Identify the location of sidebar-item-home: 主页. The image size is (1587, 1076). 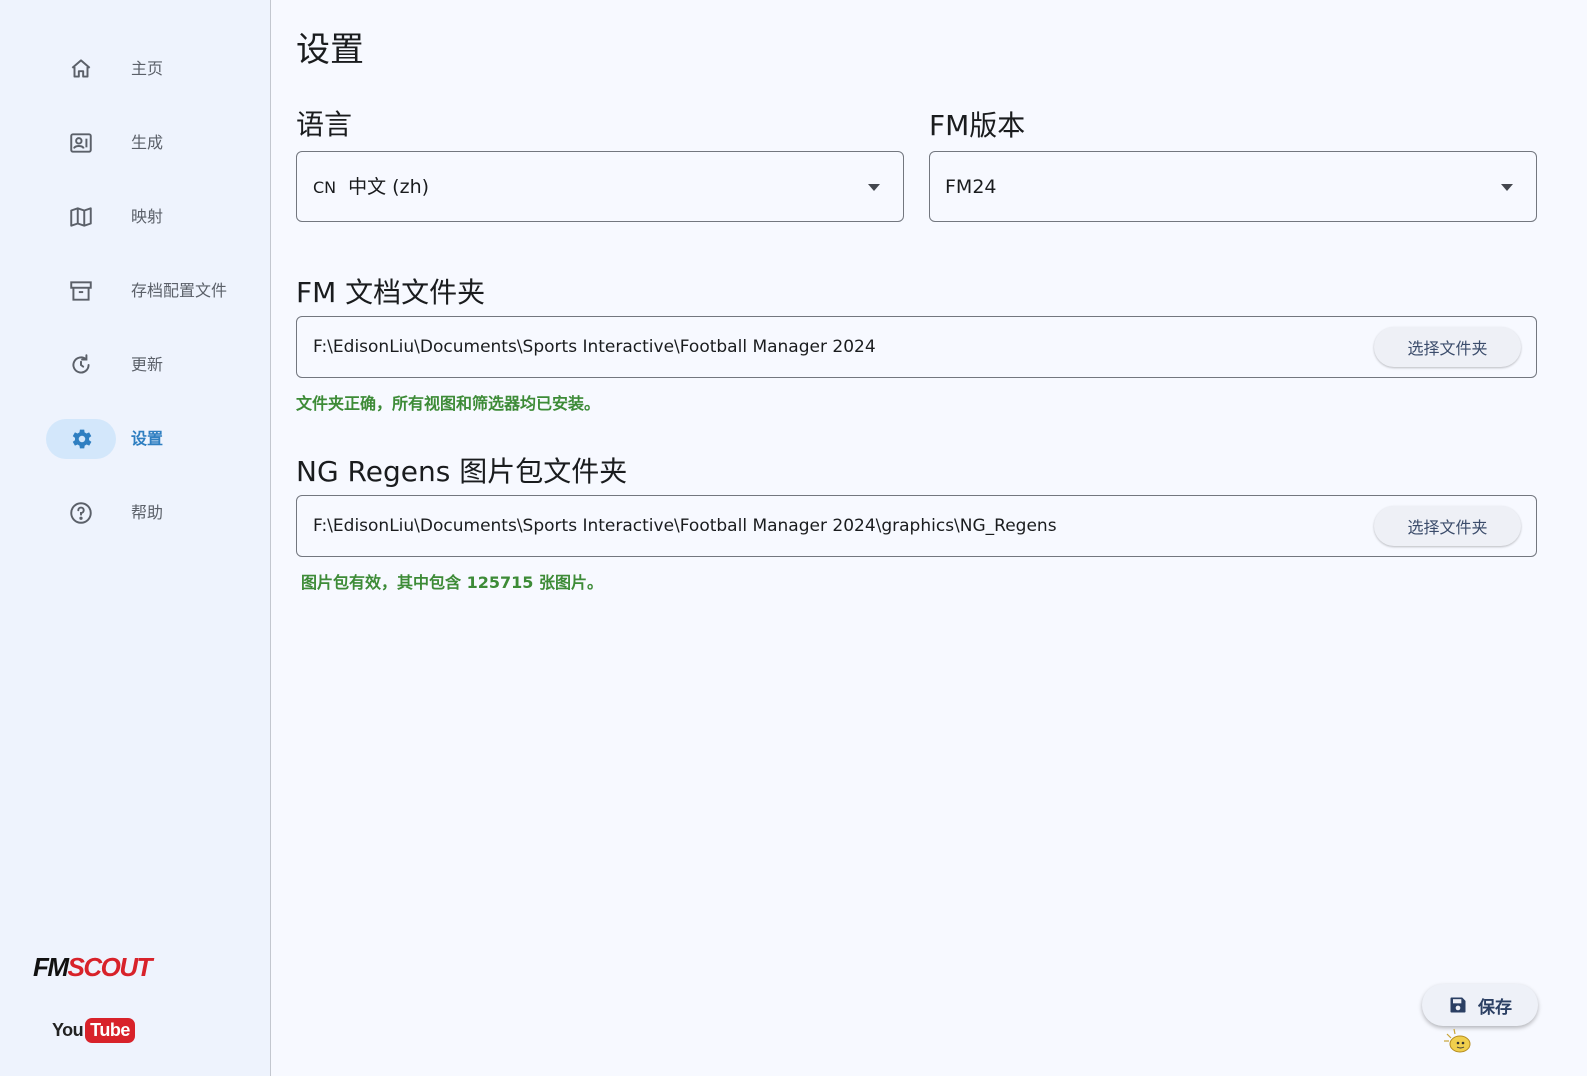
(135, 69).